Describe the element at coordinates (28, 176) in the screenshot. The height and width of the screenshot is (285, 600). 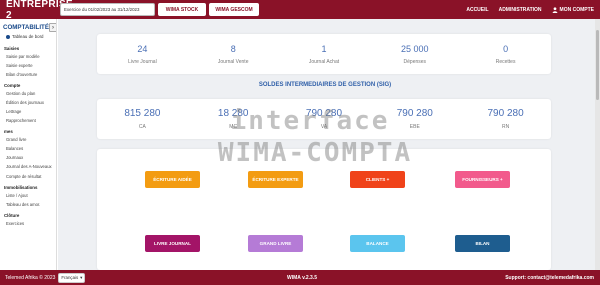
I see `sidebar-item-compte-resultat: Compte de résultat` at that location.